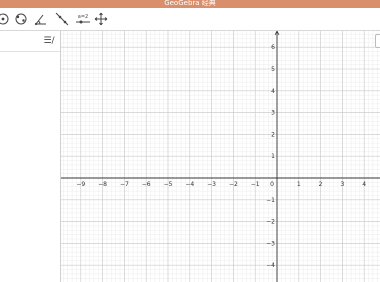 The width and height of the screenshot is (380, 282). I want to click on x-tick-label: −2, so click(233, 184).